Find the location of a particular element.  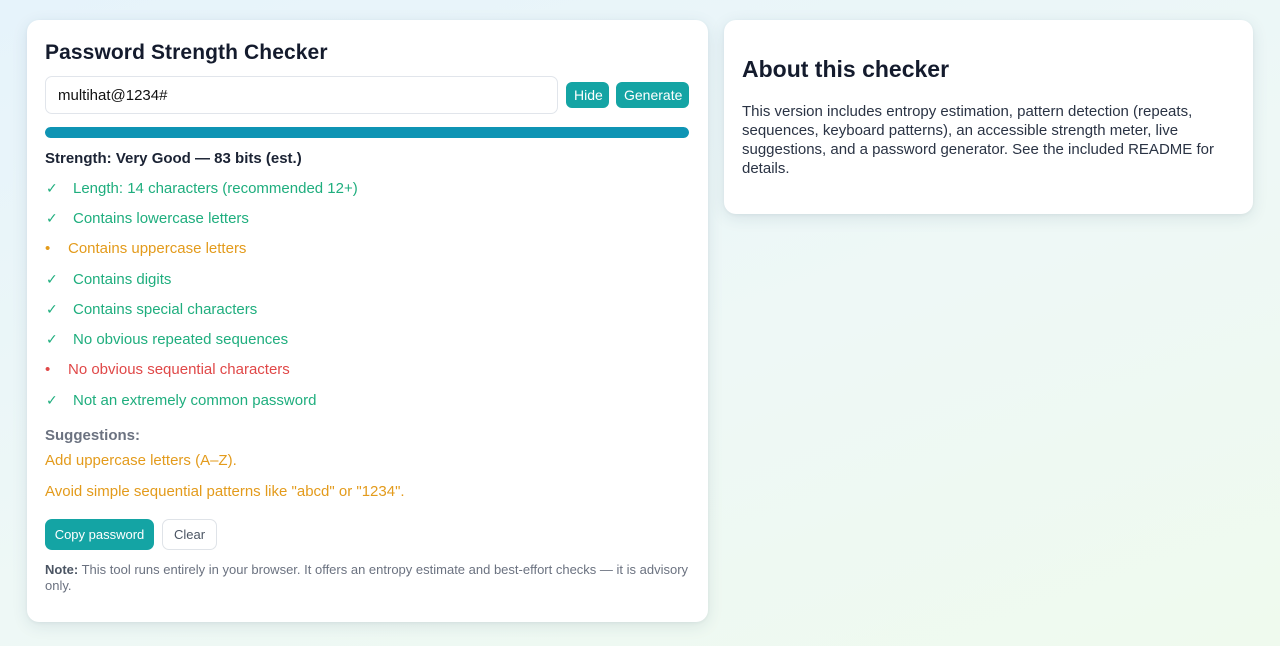

check-label: No obvious sequential characters is located at coordinates (179, 370).